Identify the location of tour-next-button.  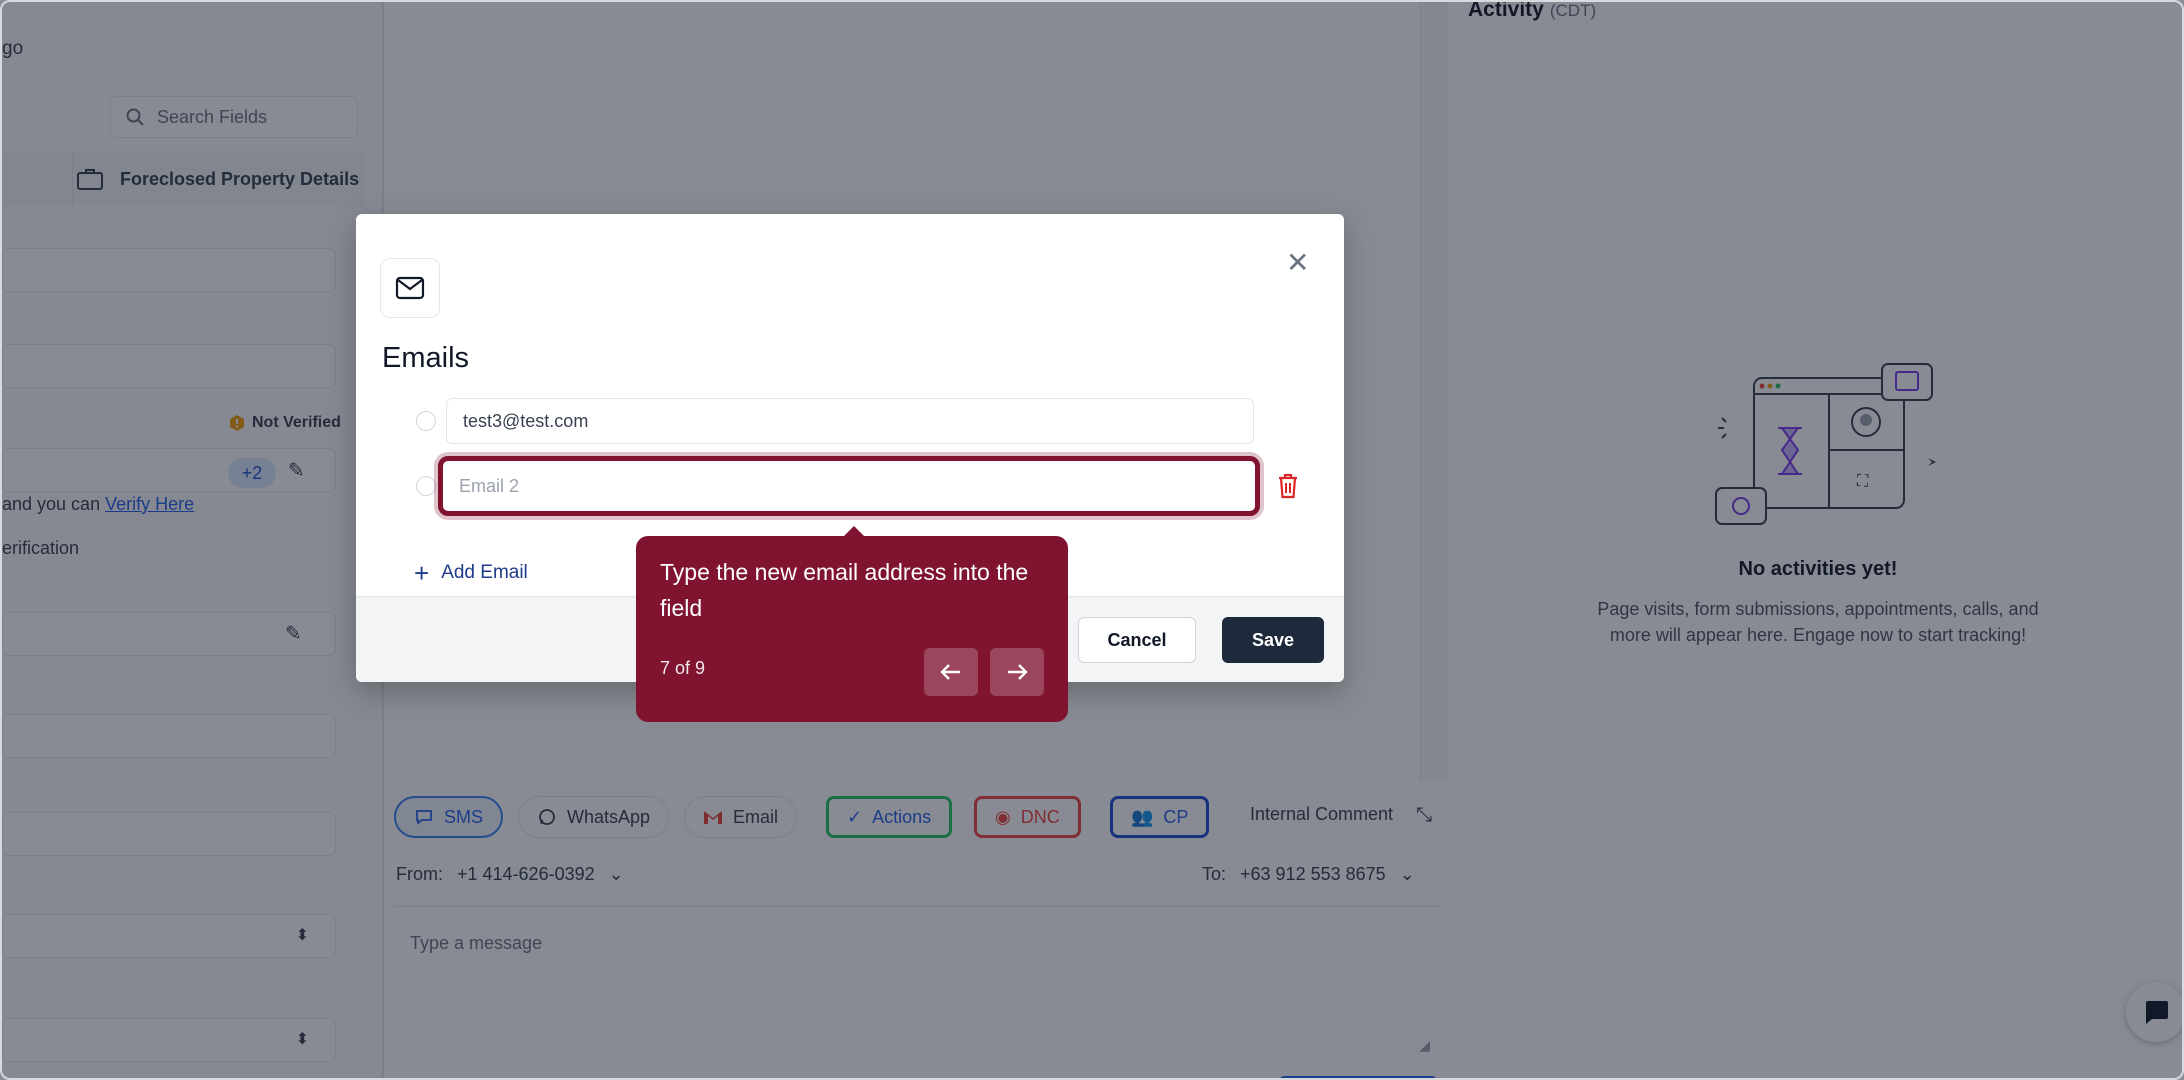
(1017, 672).